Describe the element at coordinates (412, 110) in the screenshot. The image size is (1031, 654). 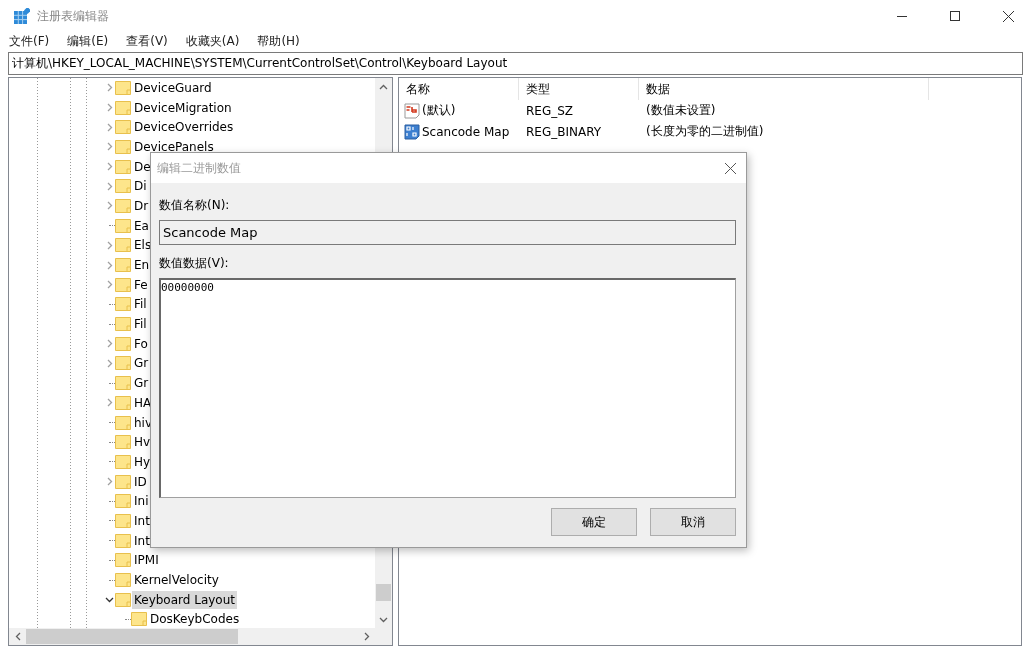
I see `text-value-icon` at that location.